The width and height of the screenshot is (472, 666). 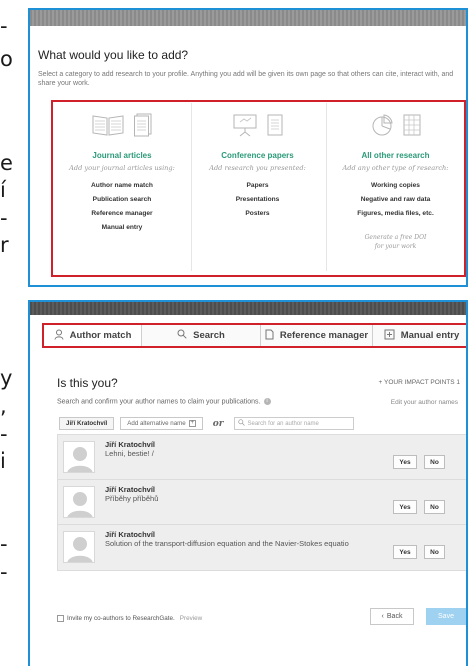 I want to click on option-manual-entry: Manual entry, so click(x=122, y=228).